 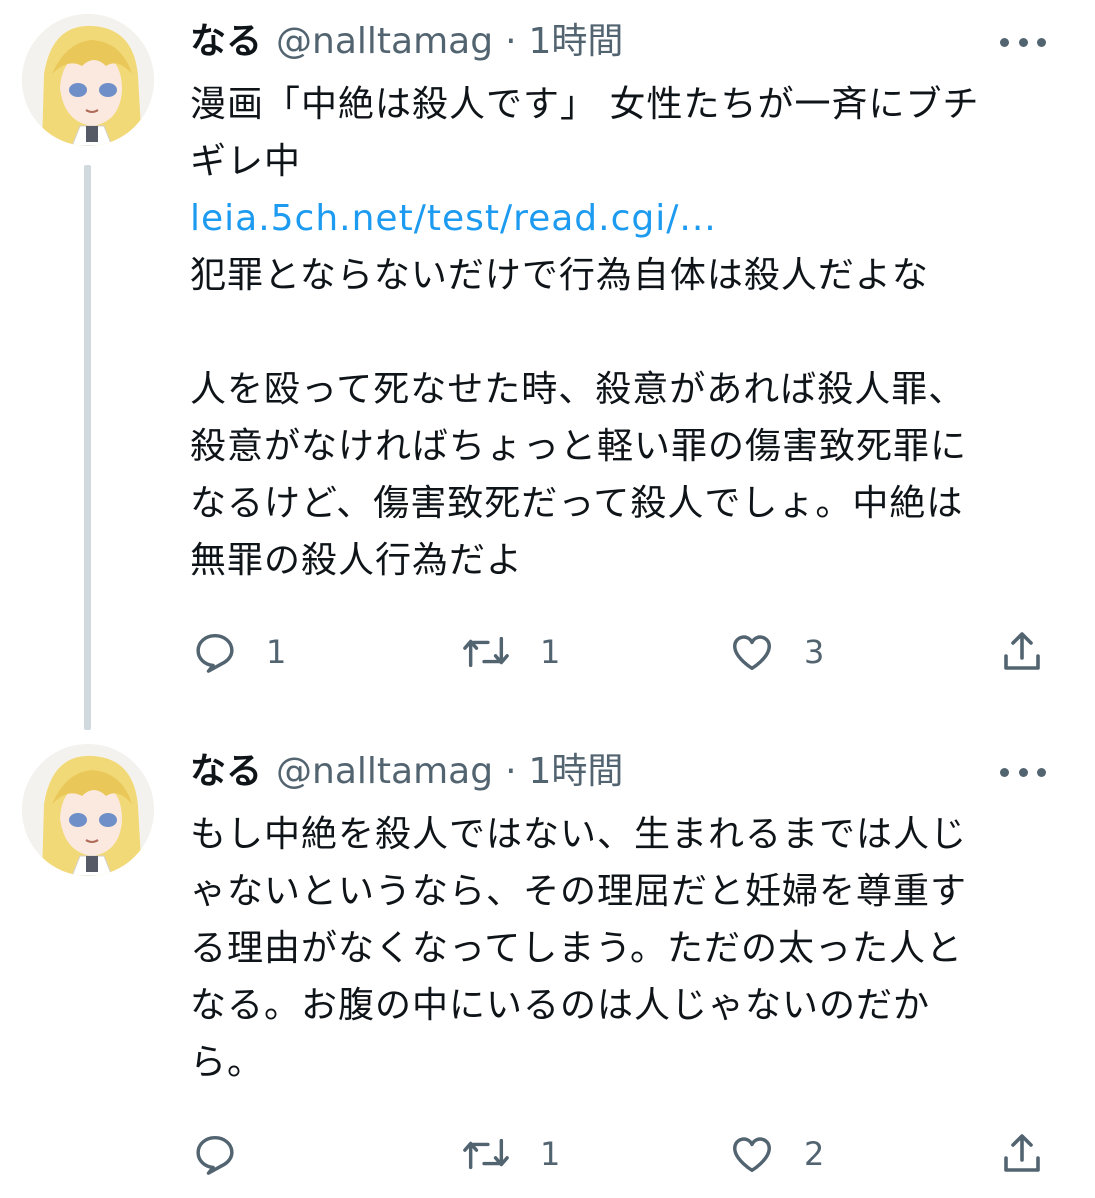 I want to click on tweet-actions: 1 1 3, so click(x=547, y=652).